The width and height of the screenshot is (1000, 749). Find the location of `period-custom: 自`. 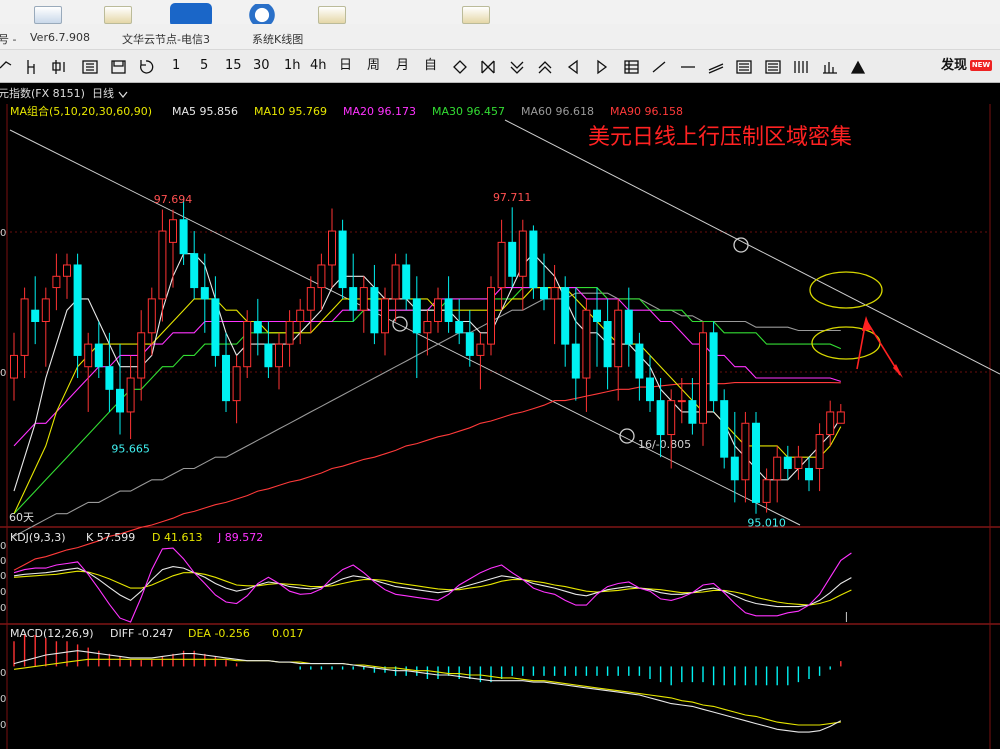

period-custom: 自 is located at coordinates (430, 66).